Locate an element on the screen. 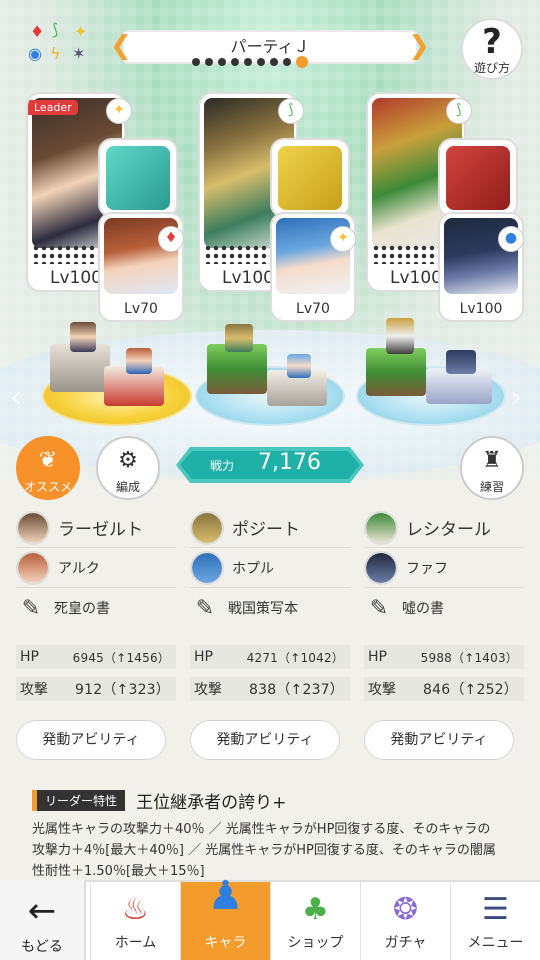 This screenshot has width=540, height=960. sub-character-name: アルク is located at coordinates (79, 568).